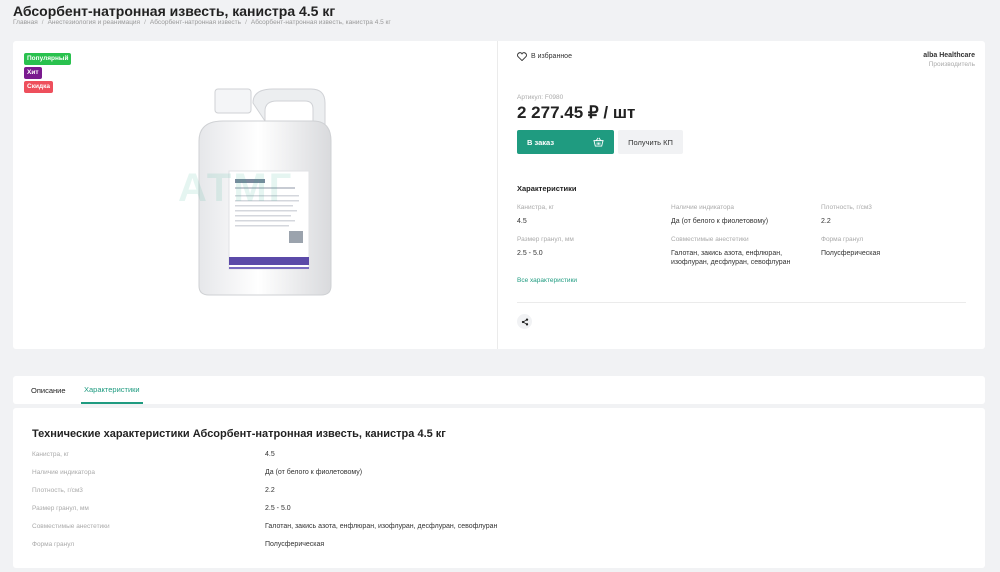 This screenshot has width=1000, height=572. What do you see at coordinates (576, 112) in the screenshot?
I see `price: 2 277.45 ₽ / шт` at bounding box center [576, 112].